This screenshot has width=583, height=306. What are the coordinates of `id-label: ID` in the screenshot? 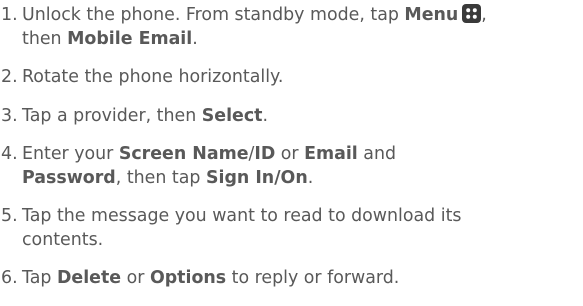 It's located at (265, 154).